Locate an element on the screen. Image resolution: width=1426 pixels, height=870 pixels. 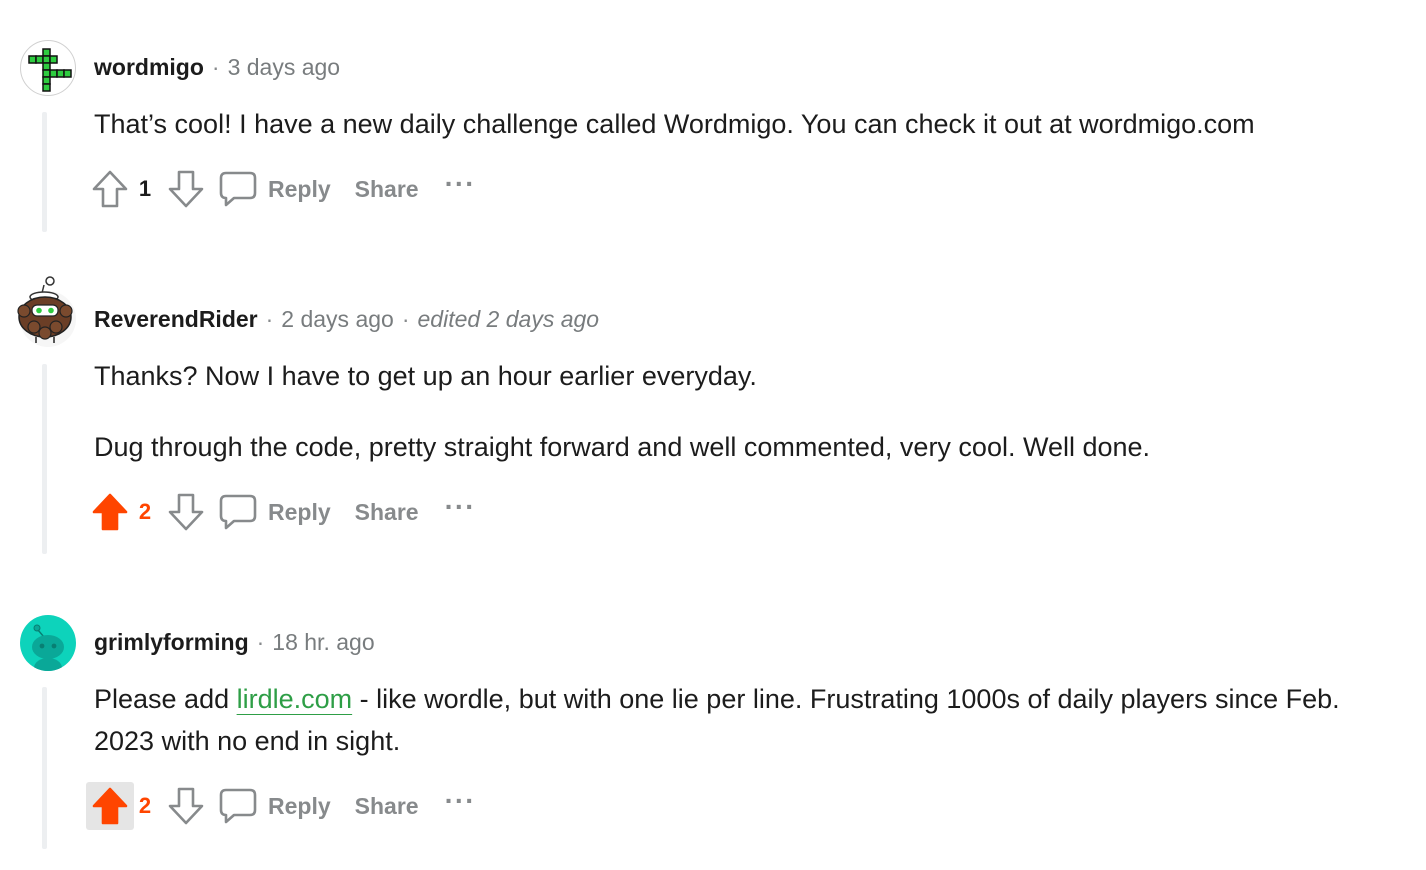
upvote-arrow-icon is located at coordinates (110, 189).